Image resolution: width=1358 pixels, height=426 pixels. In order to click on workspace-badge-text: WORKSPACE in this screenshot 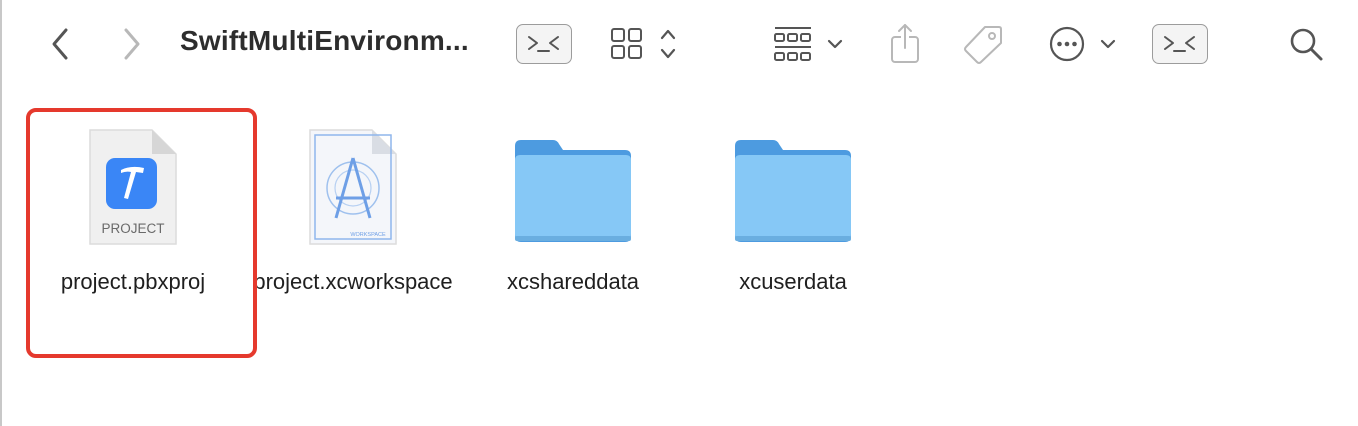, I will do `click(368, 235)`.